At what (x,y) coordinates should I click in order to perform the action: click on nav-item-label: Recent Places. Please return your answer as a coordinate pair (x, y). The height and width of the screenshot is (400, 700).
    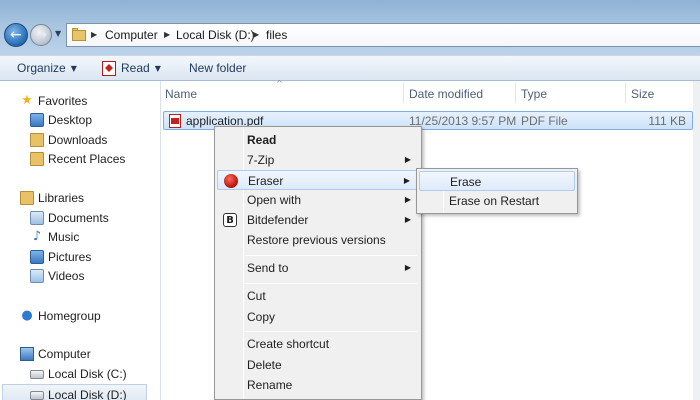
    Looking at the image, I should click on (87, 159).